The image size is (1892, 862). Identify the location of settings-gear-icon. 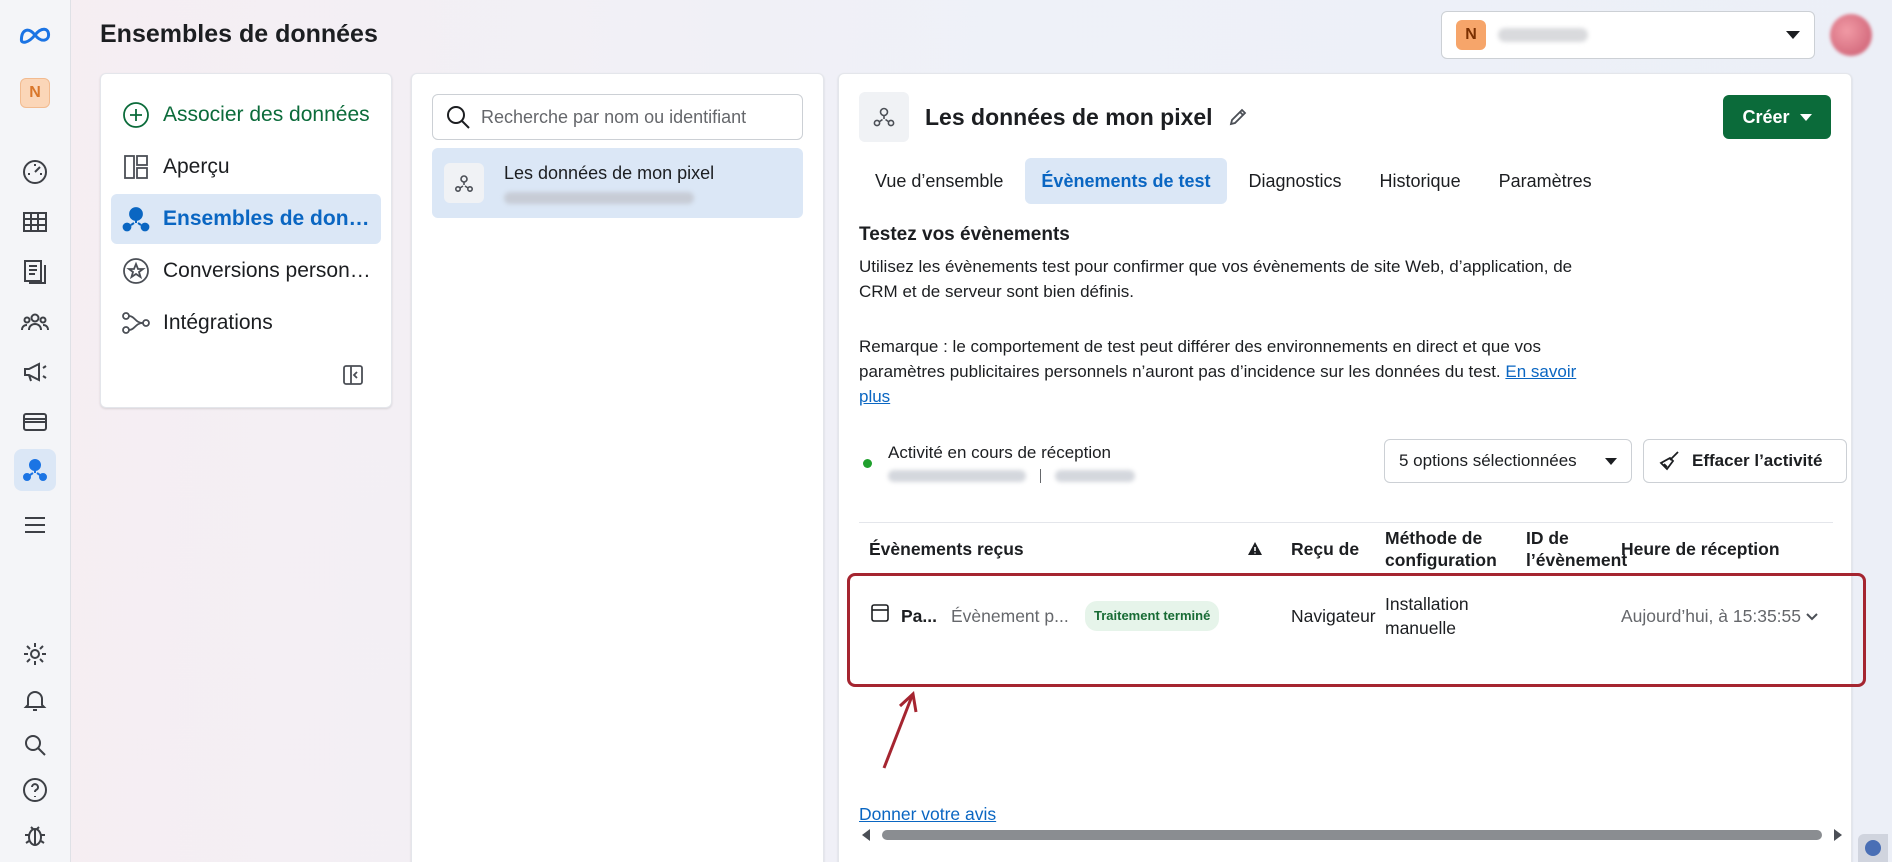
(35, 654).